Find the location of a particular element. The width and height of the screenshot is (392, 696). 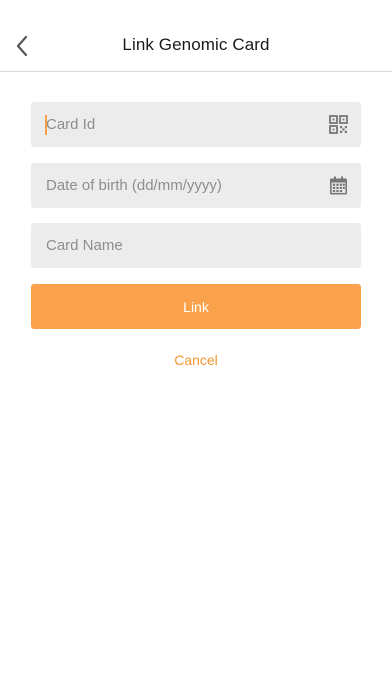

text-cursor is located at coordinates (46, 125).